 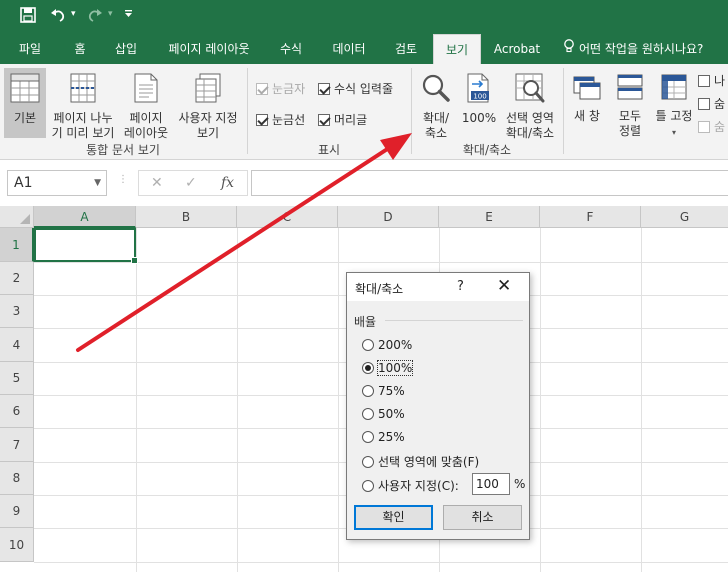 What do you see at coordinates (97, 183) in the screenshot?
I see `name-box-dropdown-icon: ▼` at bounding box center [97, 183].